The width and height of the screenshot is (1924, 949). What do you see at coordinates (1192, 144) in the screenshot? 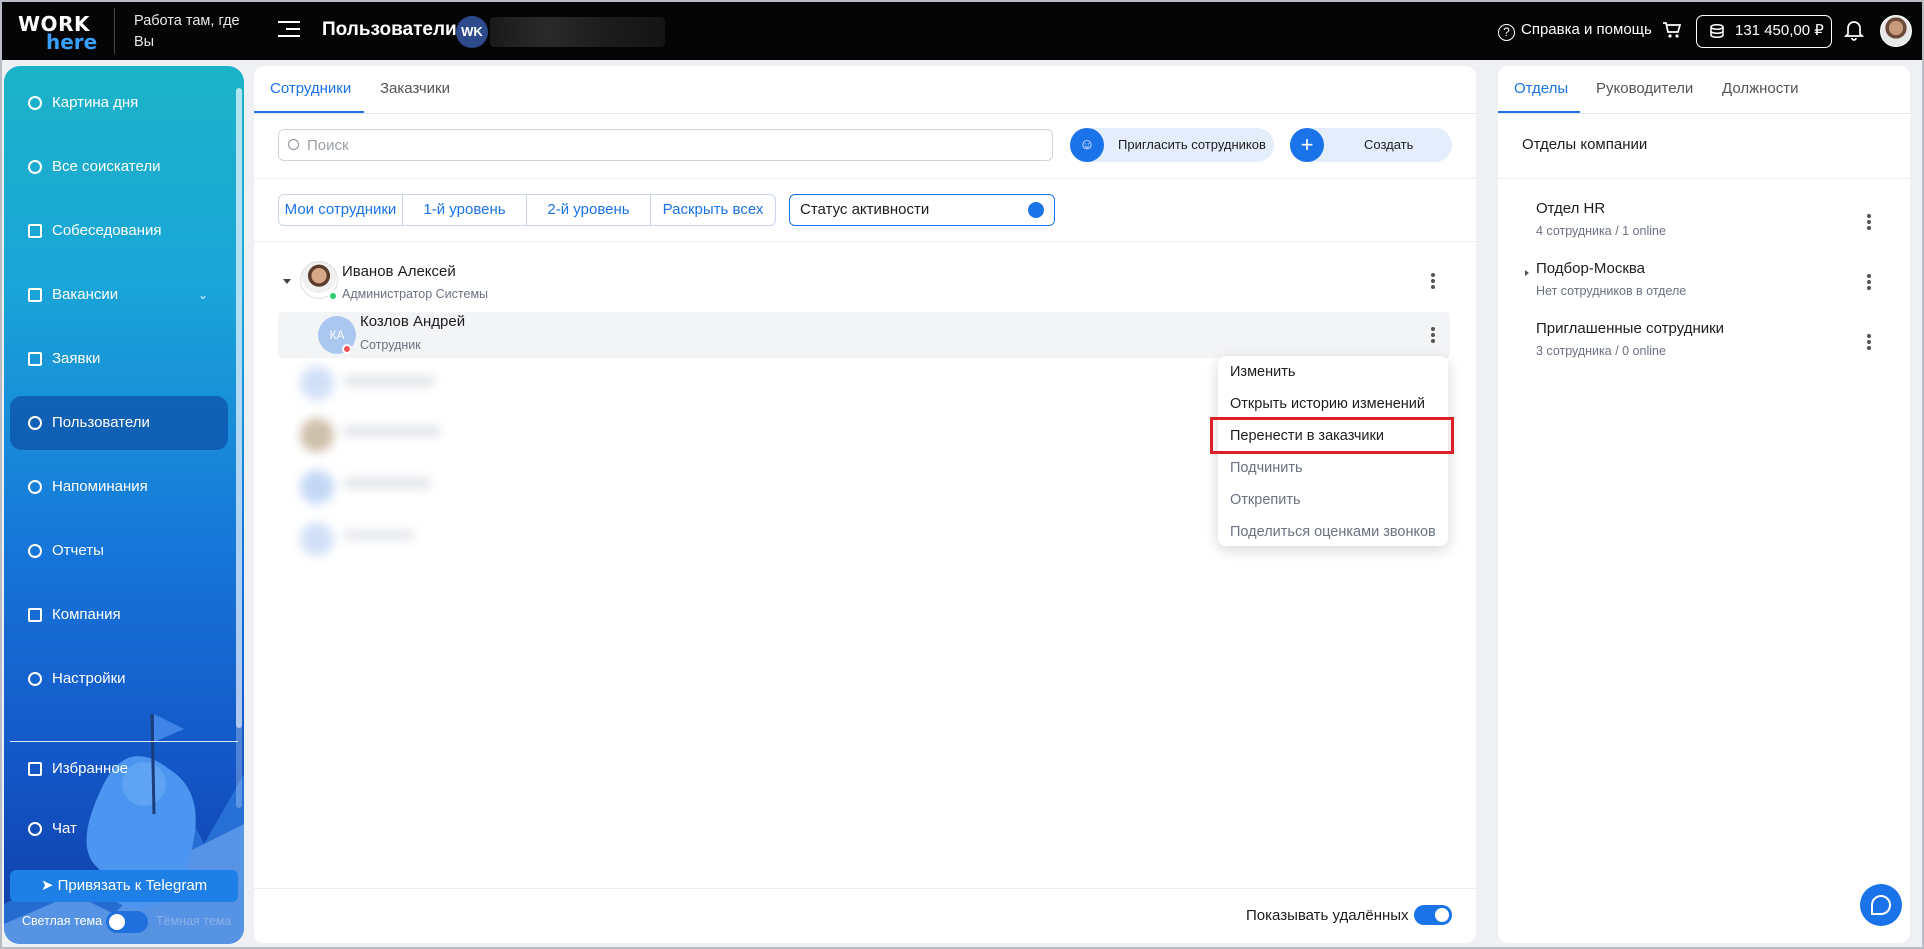
I see `invite-label: Пригласить сотрудников` at bounding box center [1192, 144].